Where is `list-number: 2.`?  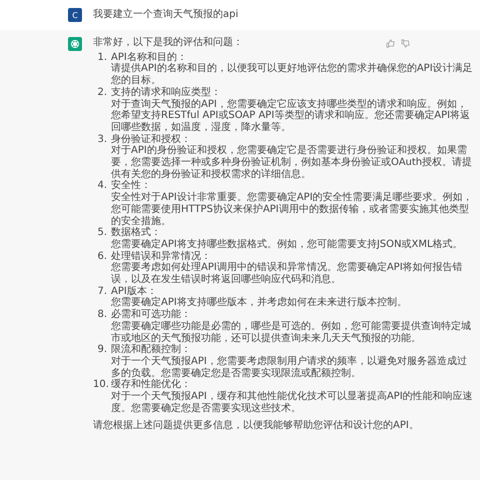 list-number: 2. is located at coordinates (101, 93).